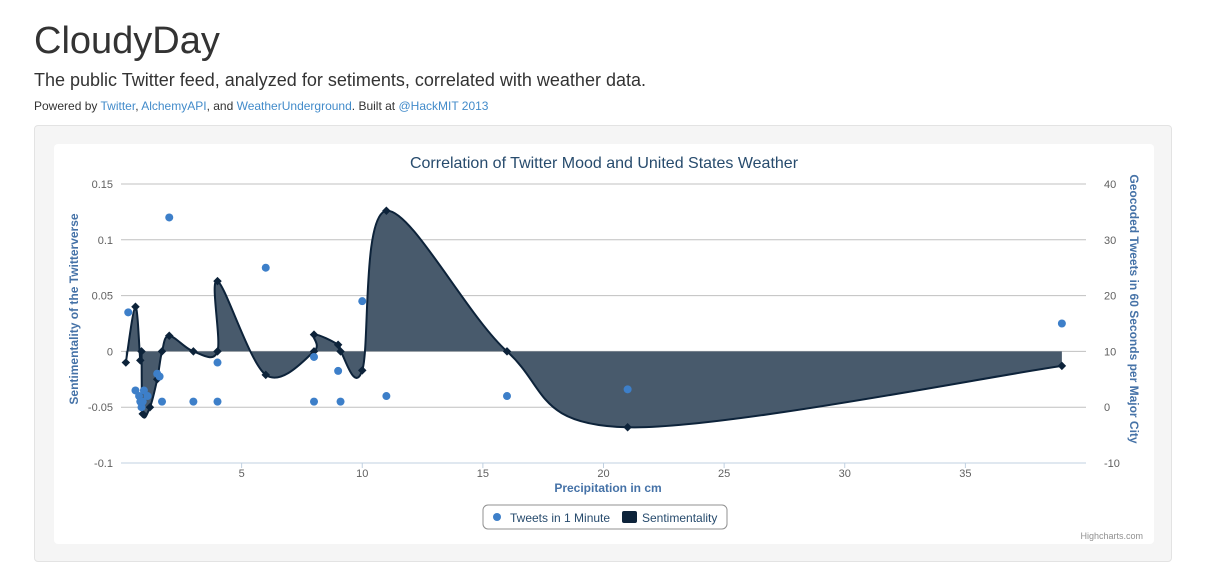 This screenshot has width=1219, height=583. What do you see at coordinates (1110, 297) in the screenshot?
I see `y-right-tick-label: 20` at bounding box center [1110, 297].